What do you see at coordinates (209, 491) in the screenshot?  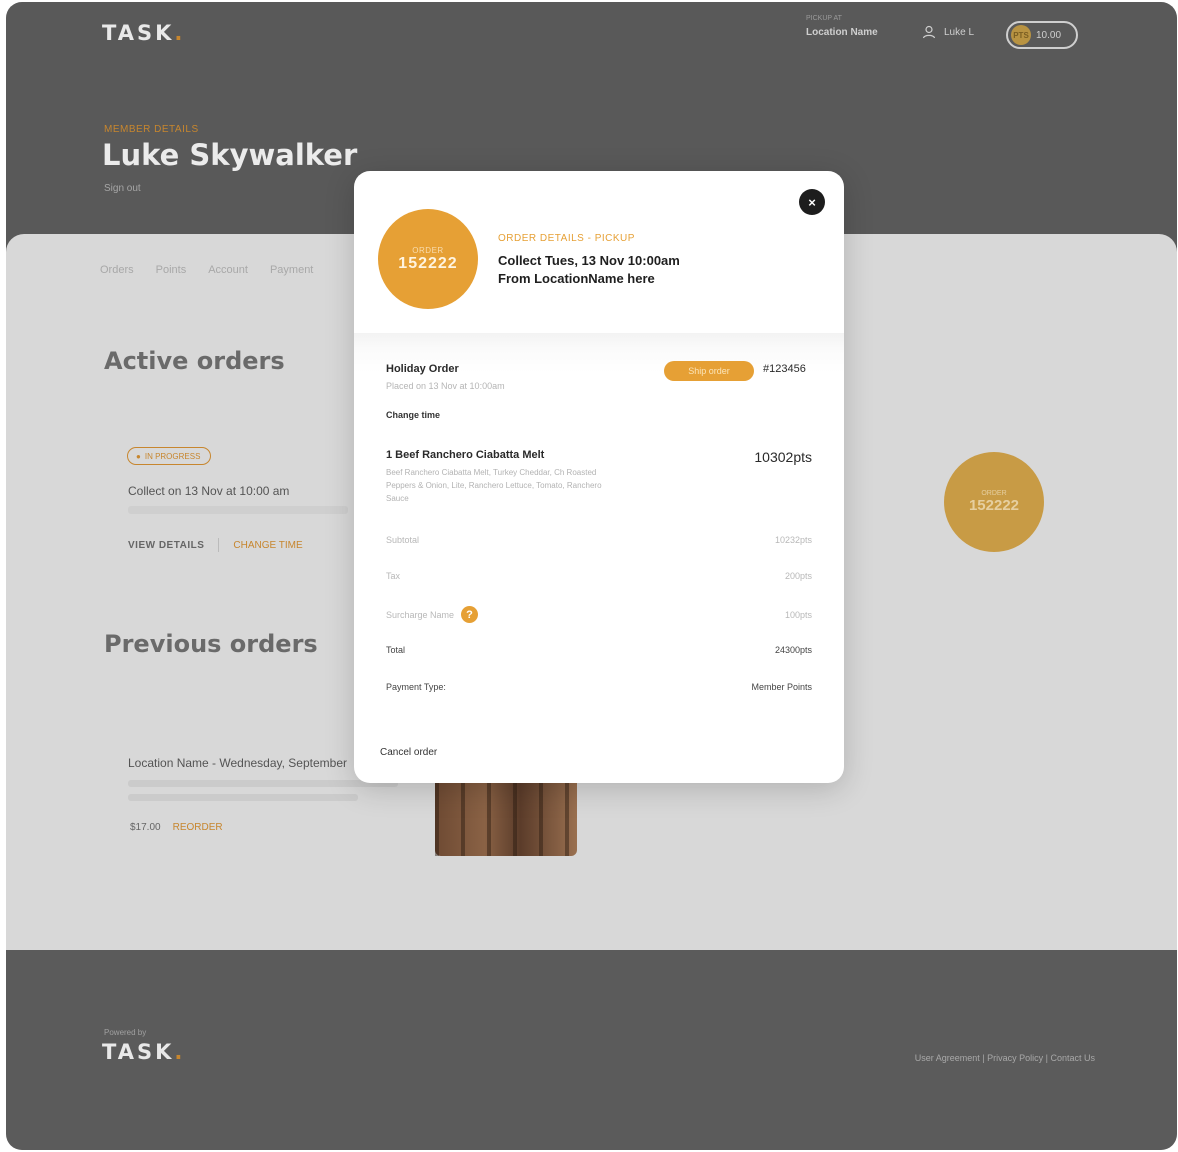 I see `active-order-collect: Collect on 13 Nov at 10:00 am` at bounding box center [209, 491].